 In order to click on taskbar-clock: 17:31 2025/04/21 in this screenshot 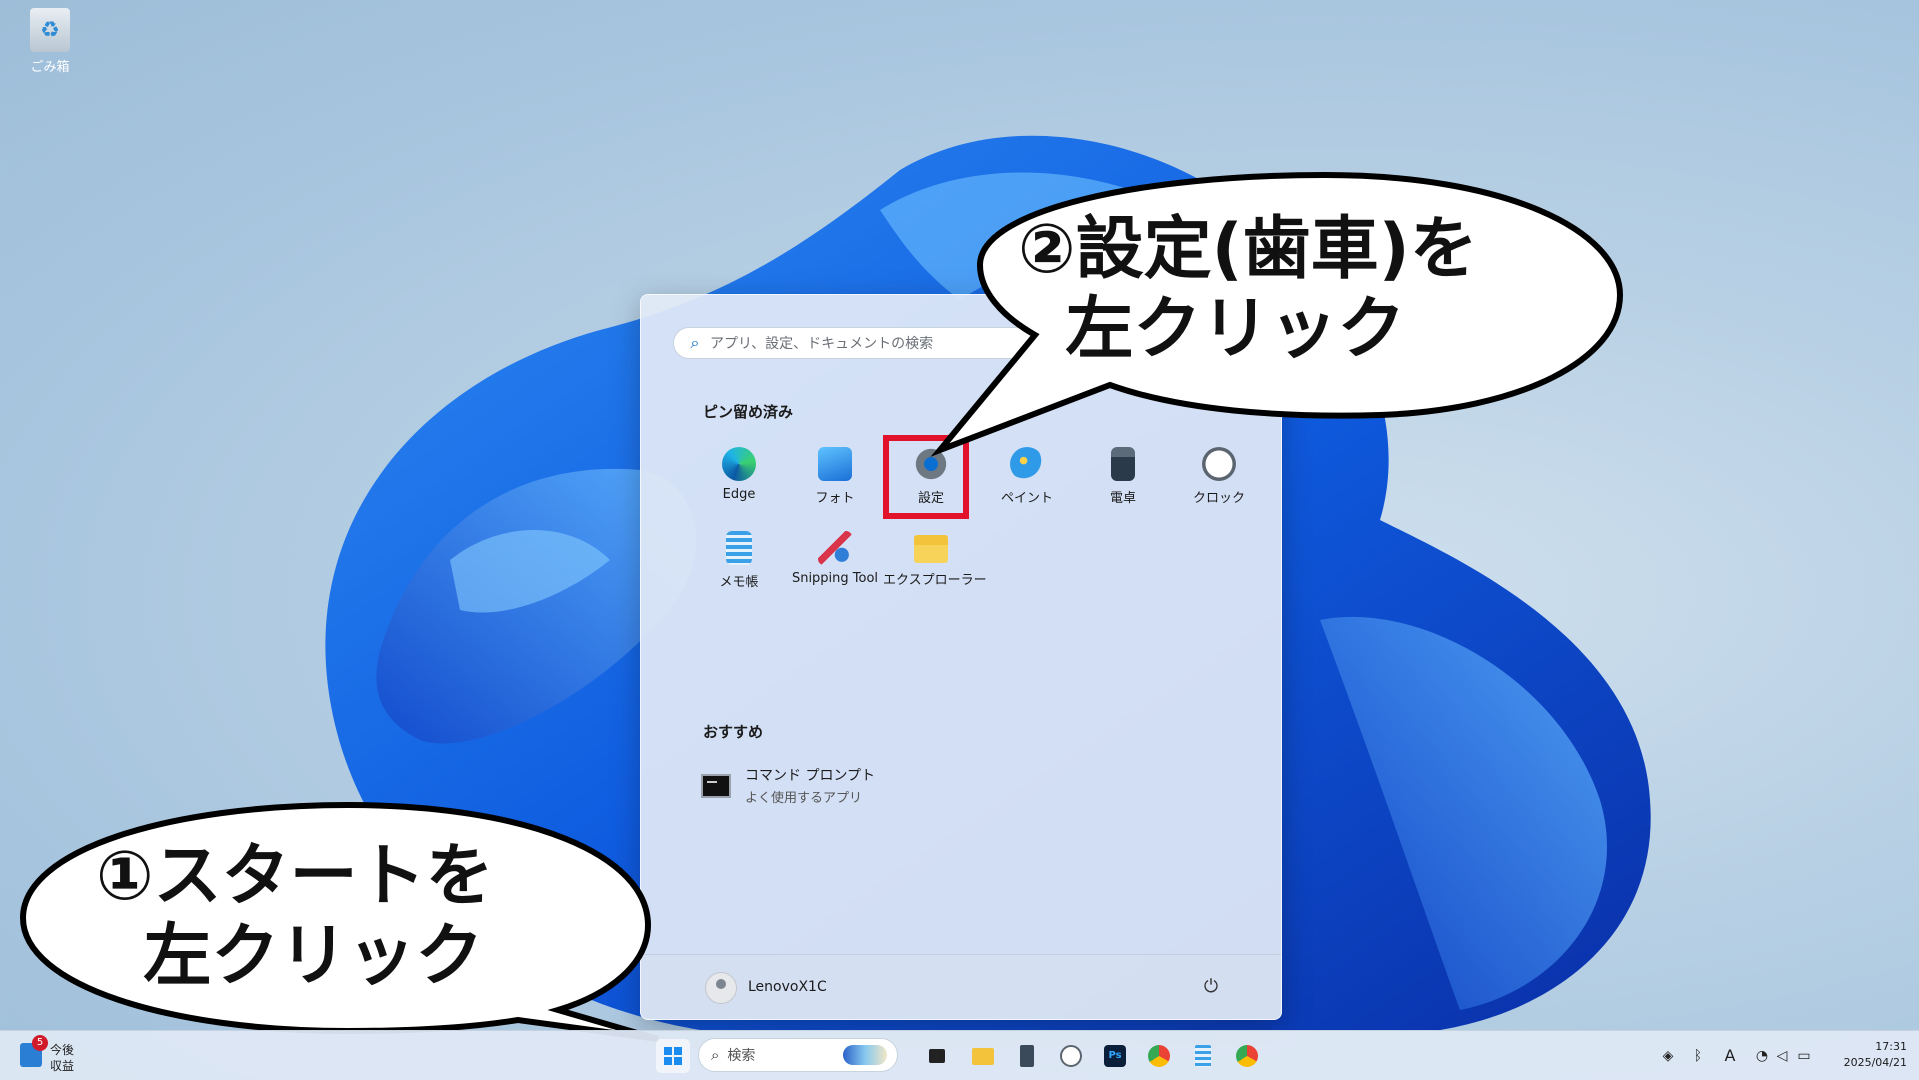, I will do `click(1875, 1055)`.